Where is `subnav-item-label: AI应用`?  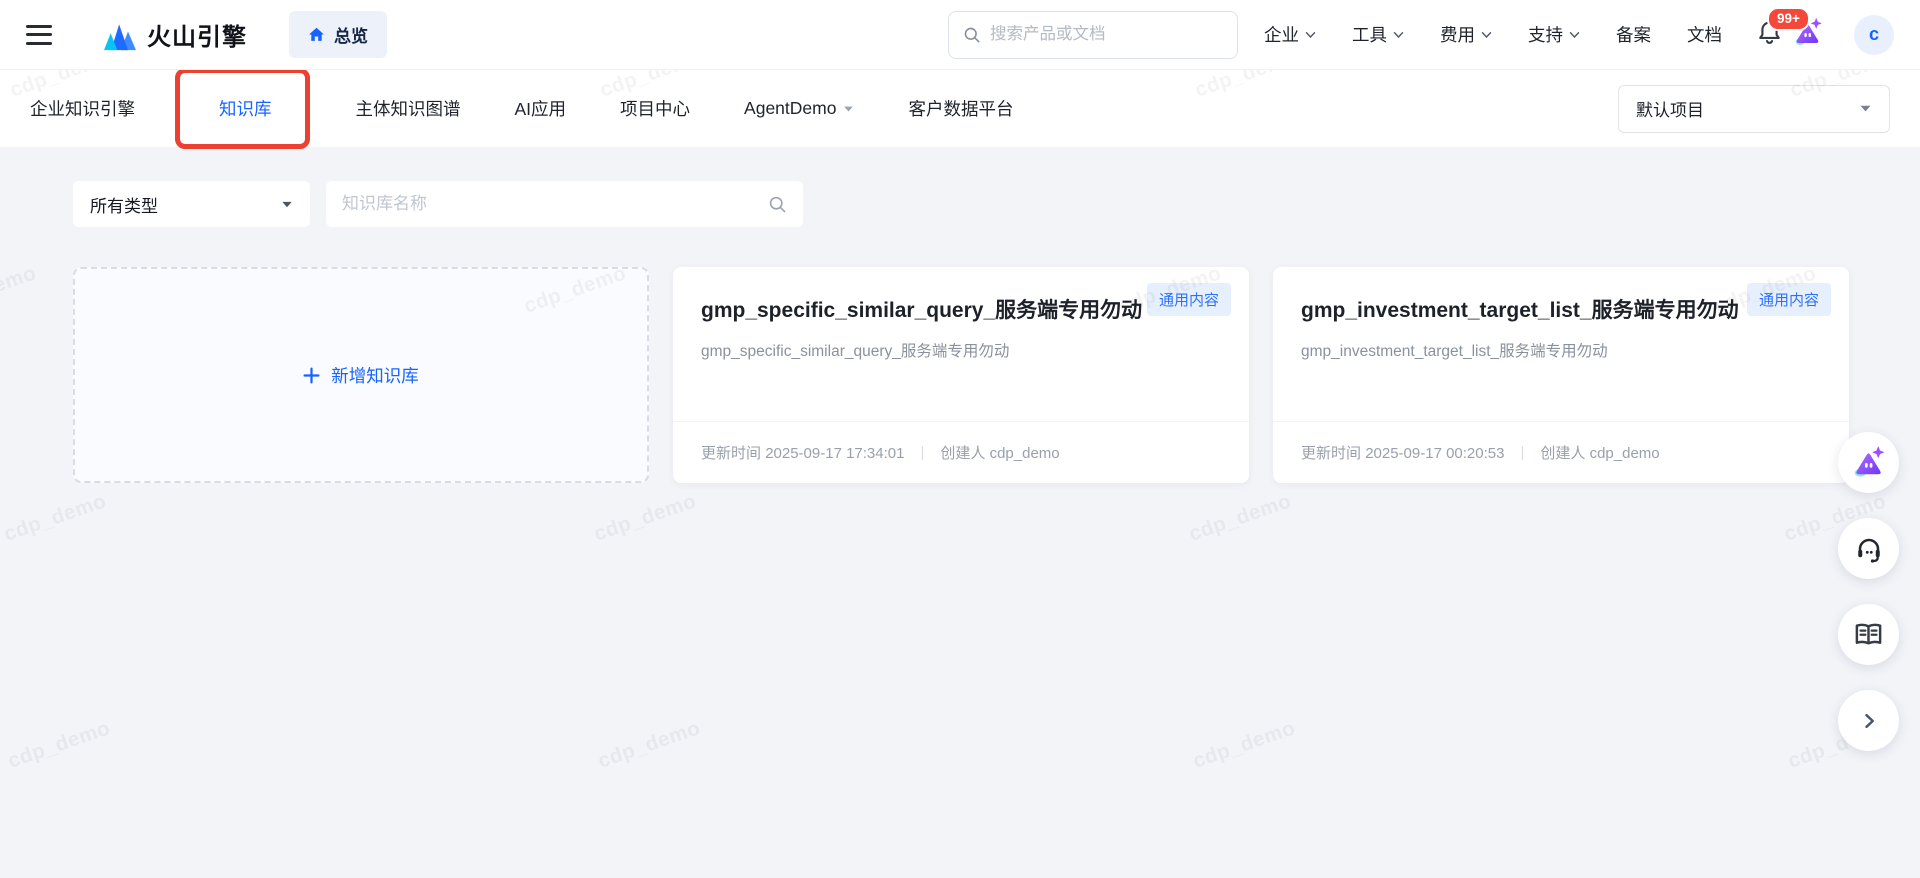 subnav-item-label: AI应用 is located at coordinates (540, 109).